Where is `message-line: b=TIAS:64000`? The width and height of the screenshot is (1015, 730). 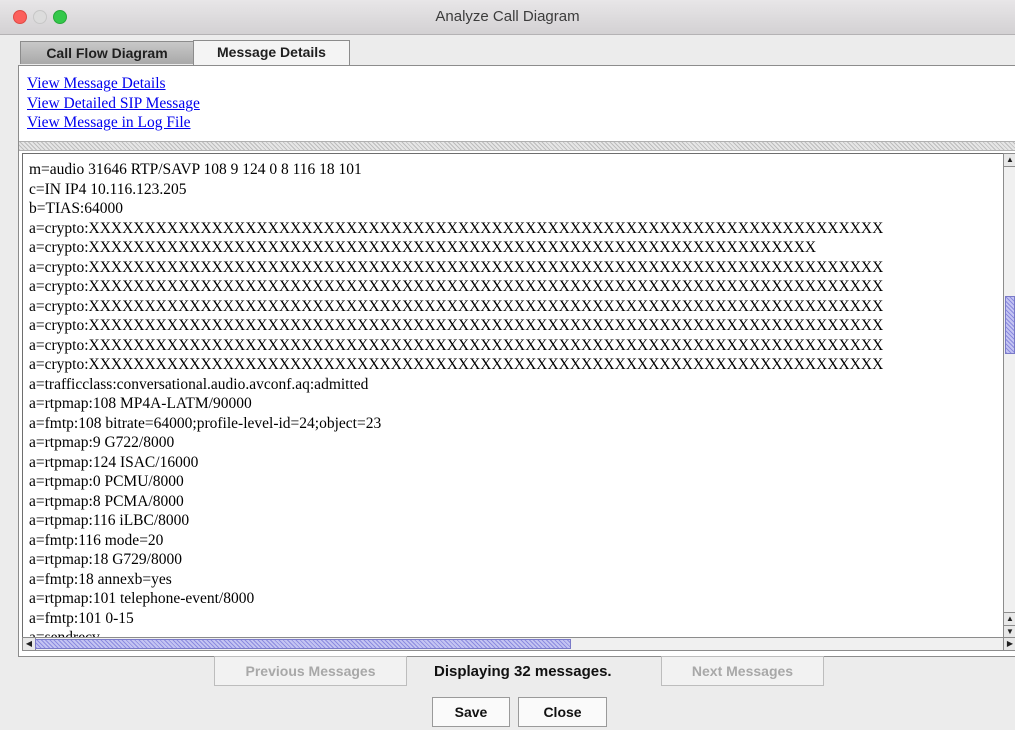
message-line: b=TIAS:64000 is located at coordinates (76, 208).